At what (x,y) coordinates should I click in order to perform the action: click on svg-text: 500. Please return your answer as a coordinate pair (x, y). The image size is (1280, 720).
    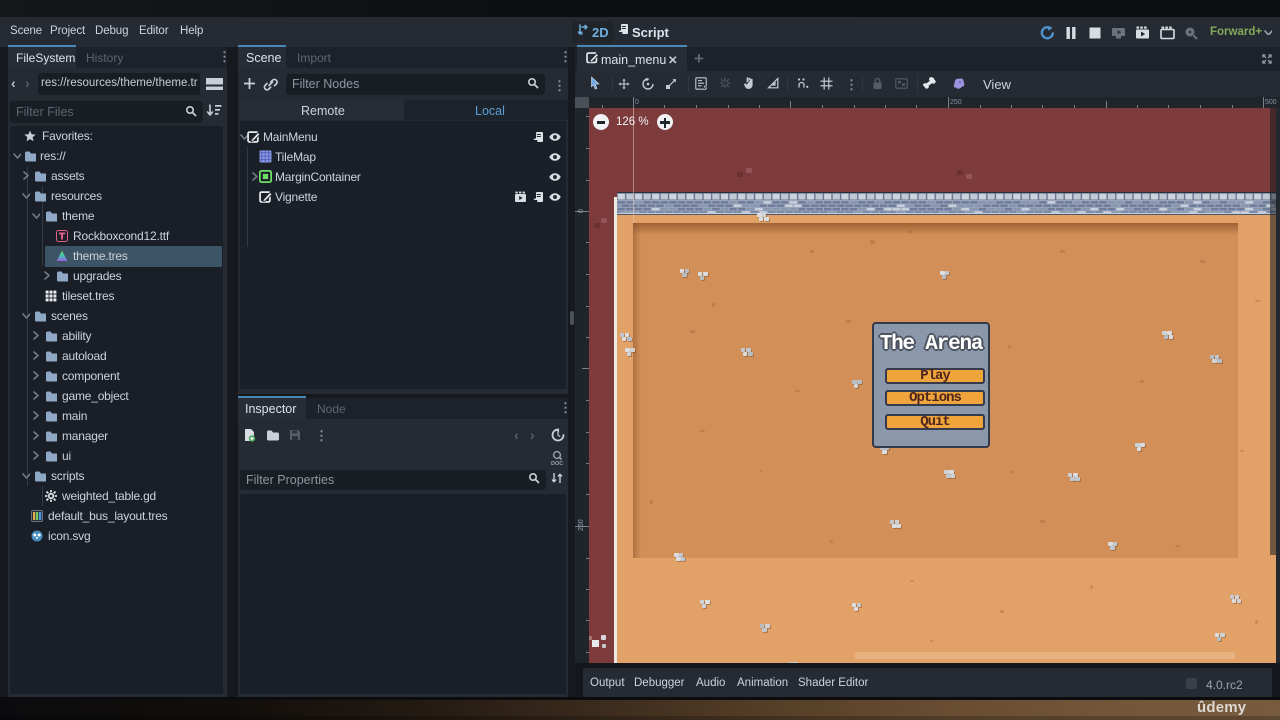
    Looking at the image, I should click on (1271, 102).